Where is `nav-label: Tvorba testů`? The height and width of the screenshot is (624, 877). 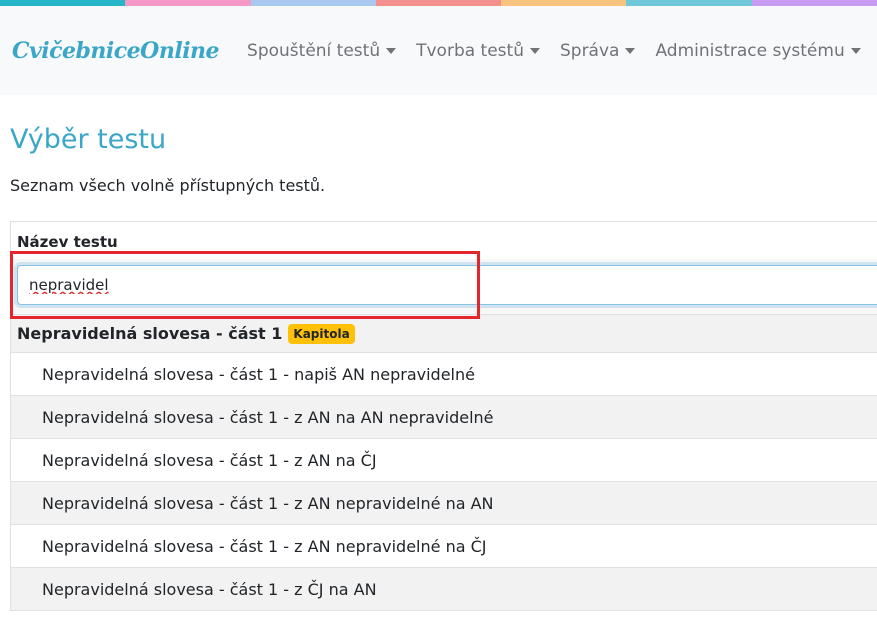
nav-label: Tvorba testů is located at coordinates (470, 50).